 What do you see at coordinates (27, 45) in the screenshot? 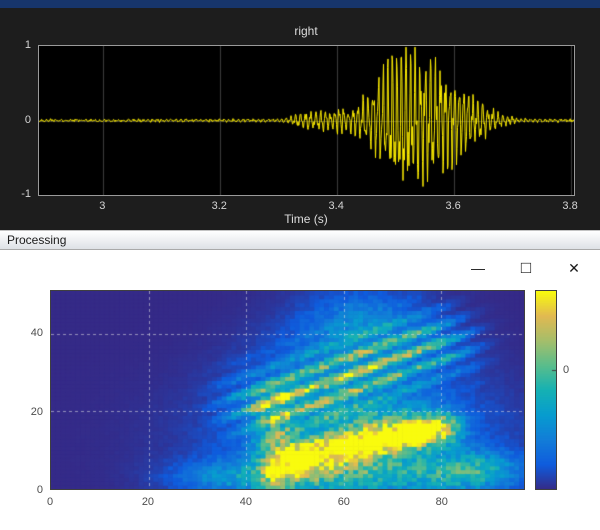
I see `waveform-ytick-label: 1` at bounding box center [27, 45].